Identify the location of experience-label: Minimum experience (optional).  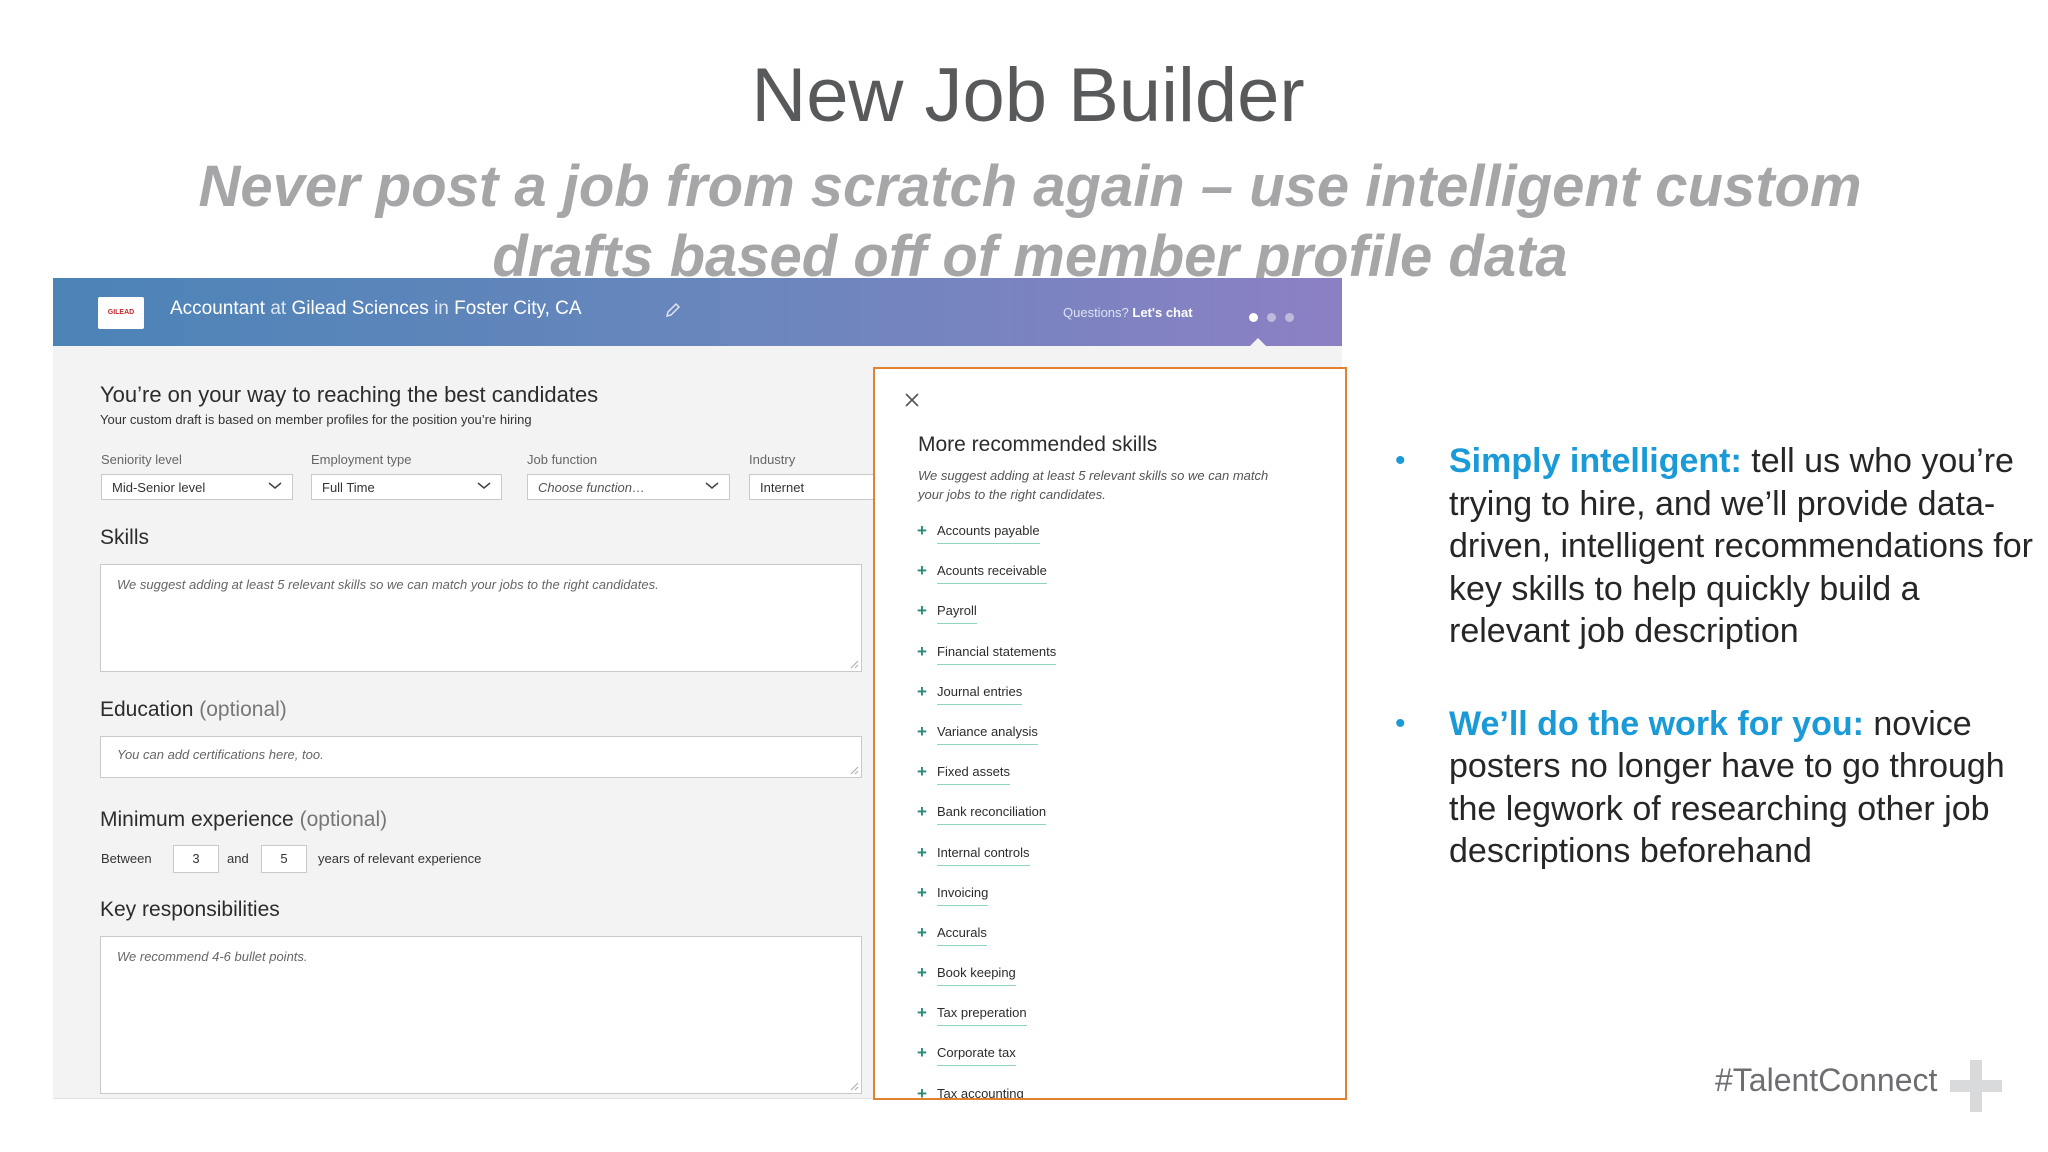
(243, 820).